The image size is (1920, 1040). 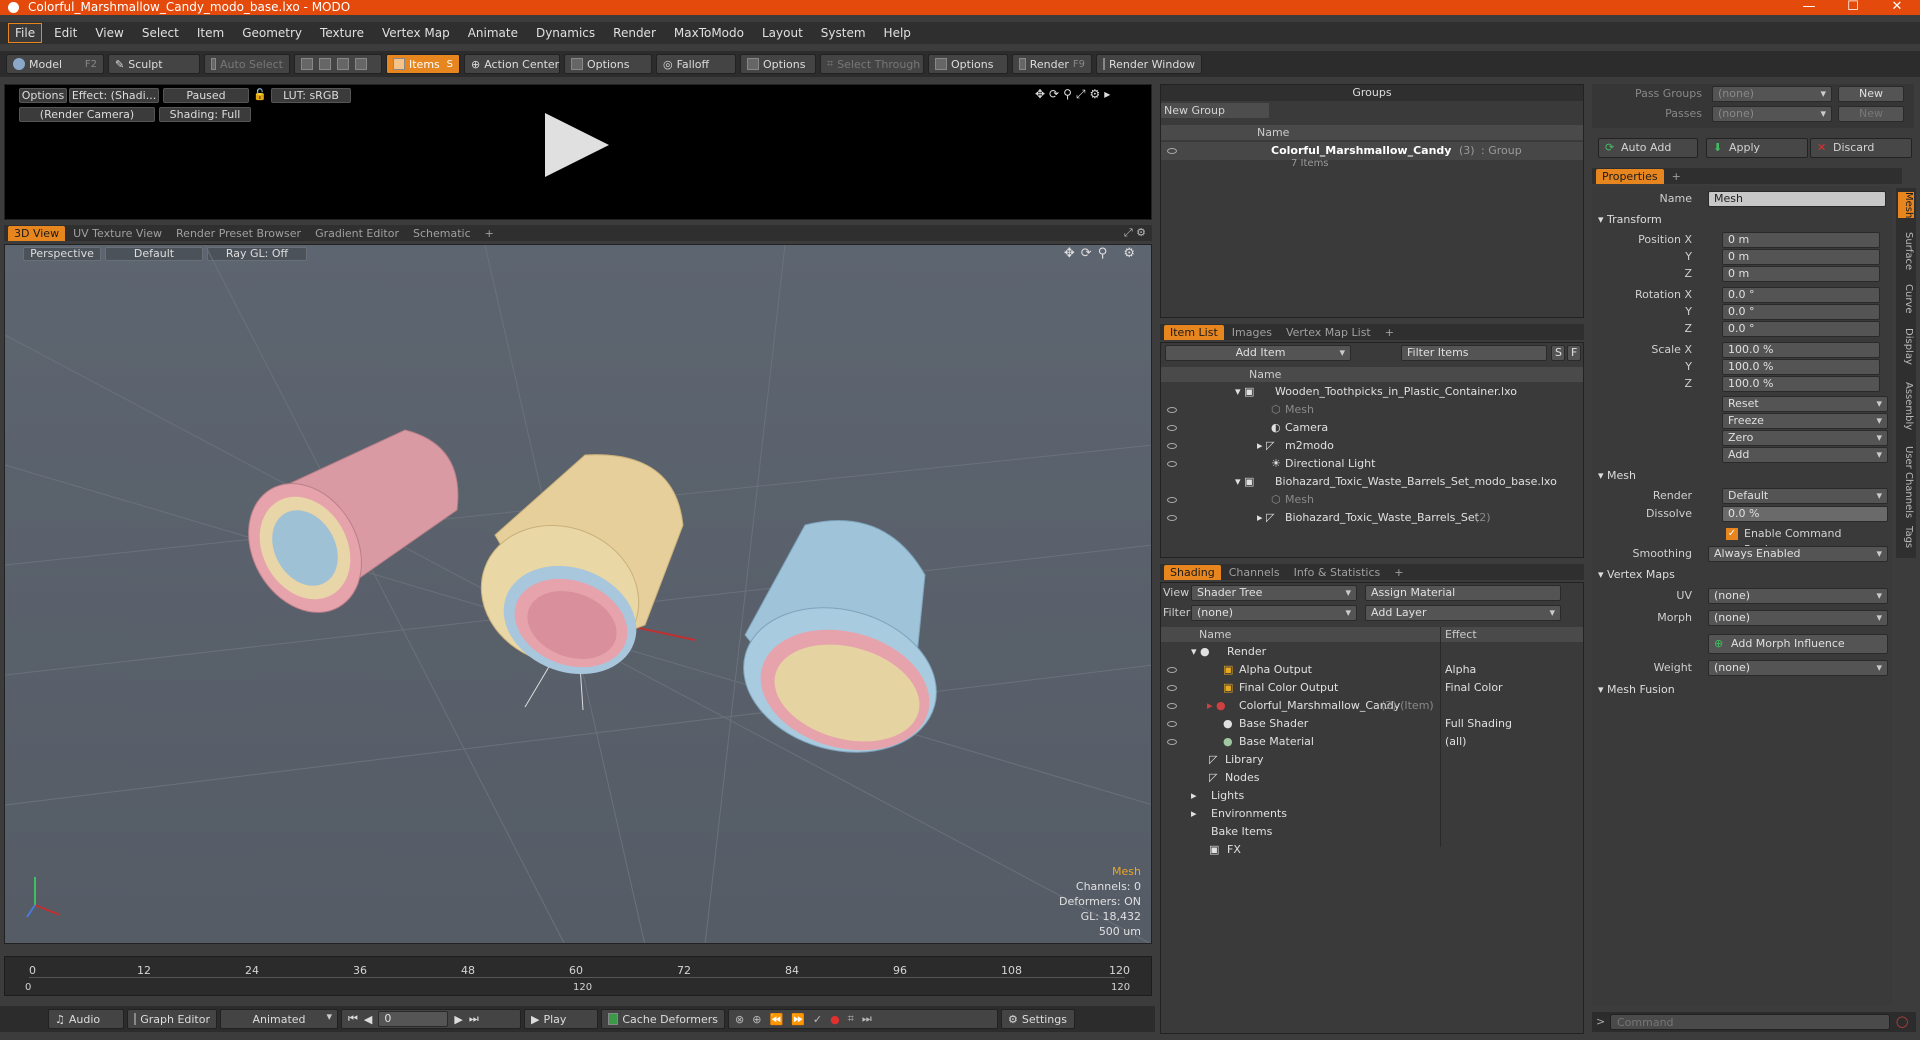 I want to click on play-icon, so click(x=577, y=145).